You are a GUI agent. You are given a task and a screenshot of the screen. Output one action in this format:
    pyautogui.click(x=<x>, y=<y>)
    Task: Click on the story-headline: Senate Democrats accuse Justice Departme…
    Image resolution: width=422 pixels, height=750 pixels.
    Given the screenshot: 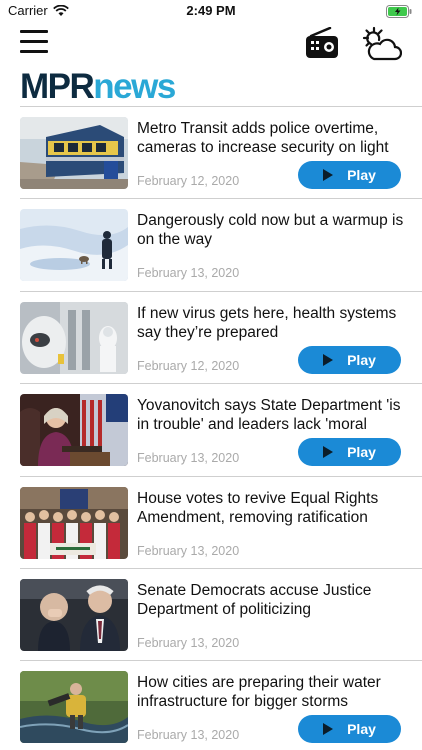 What is the action you would take?
    pyautogui.click(x=272, y=600)
    